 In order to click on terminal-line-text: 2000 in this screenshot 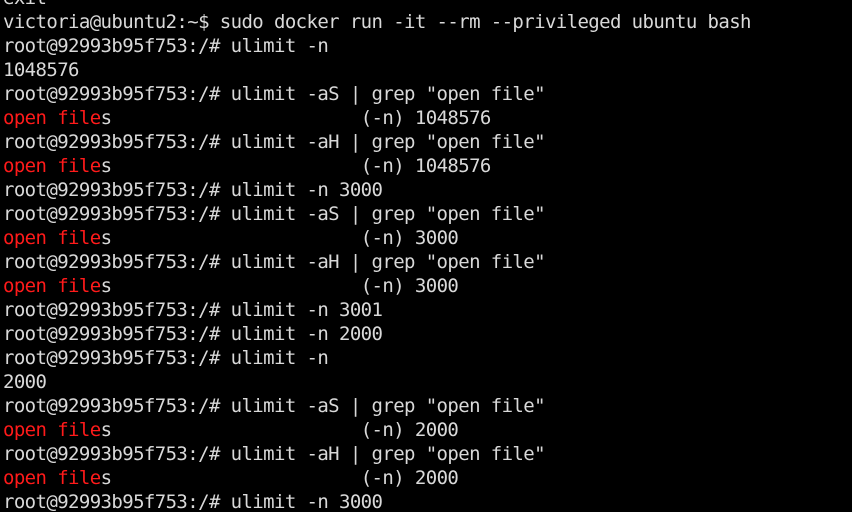, I will do `click(25, 382)`.